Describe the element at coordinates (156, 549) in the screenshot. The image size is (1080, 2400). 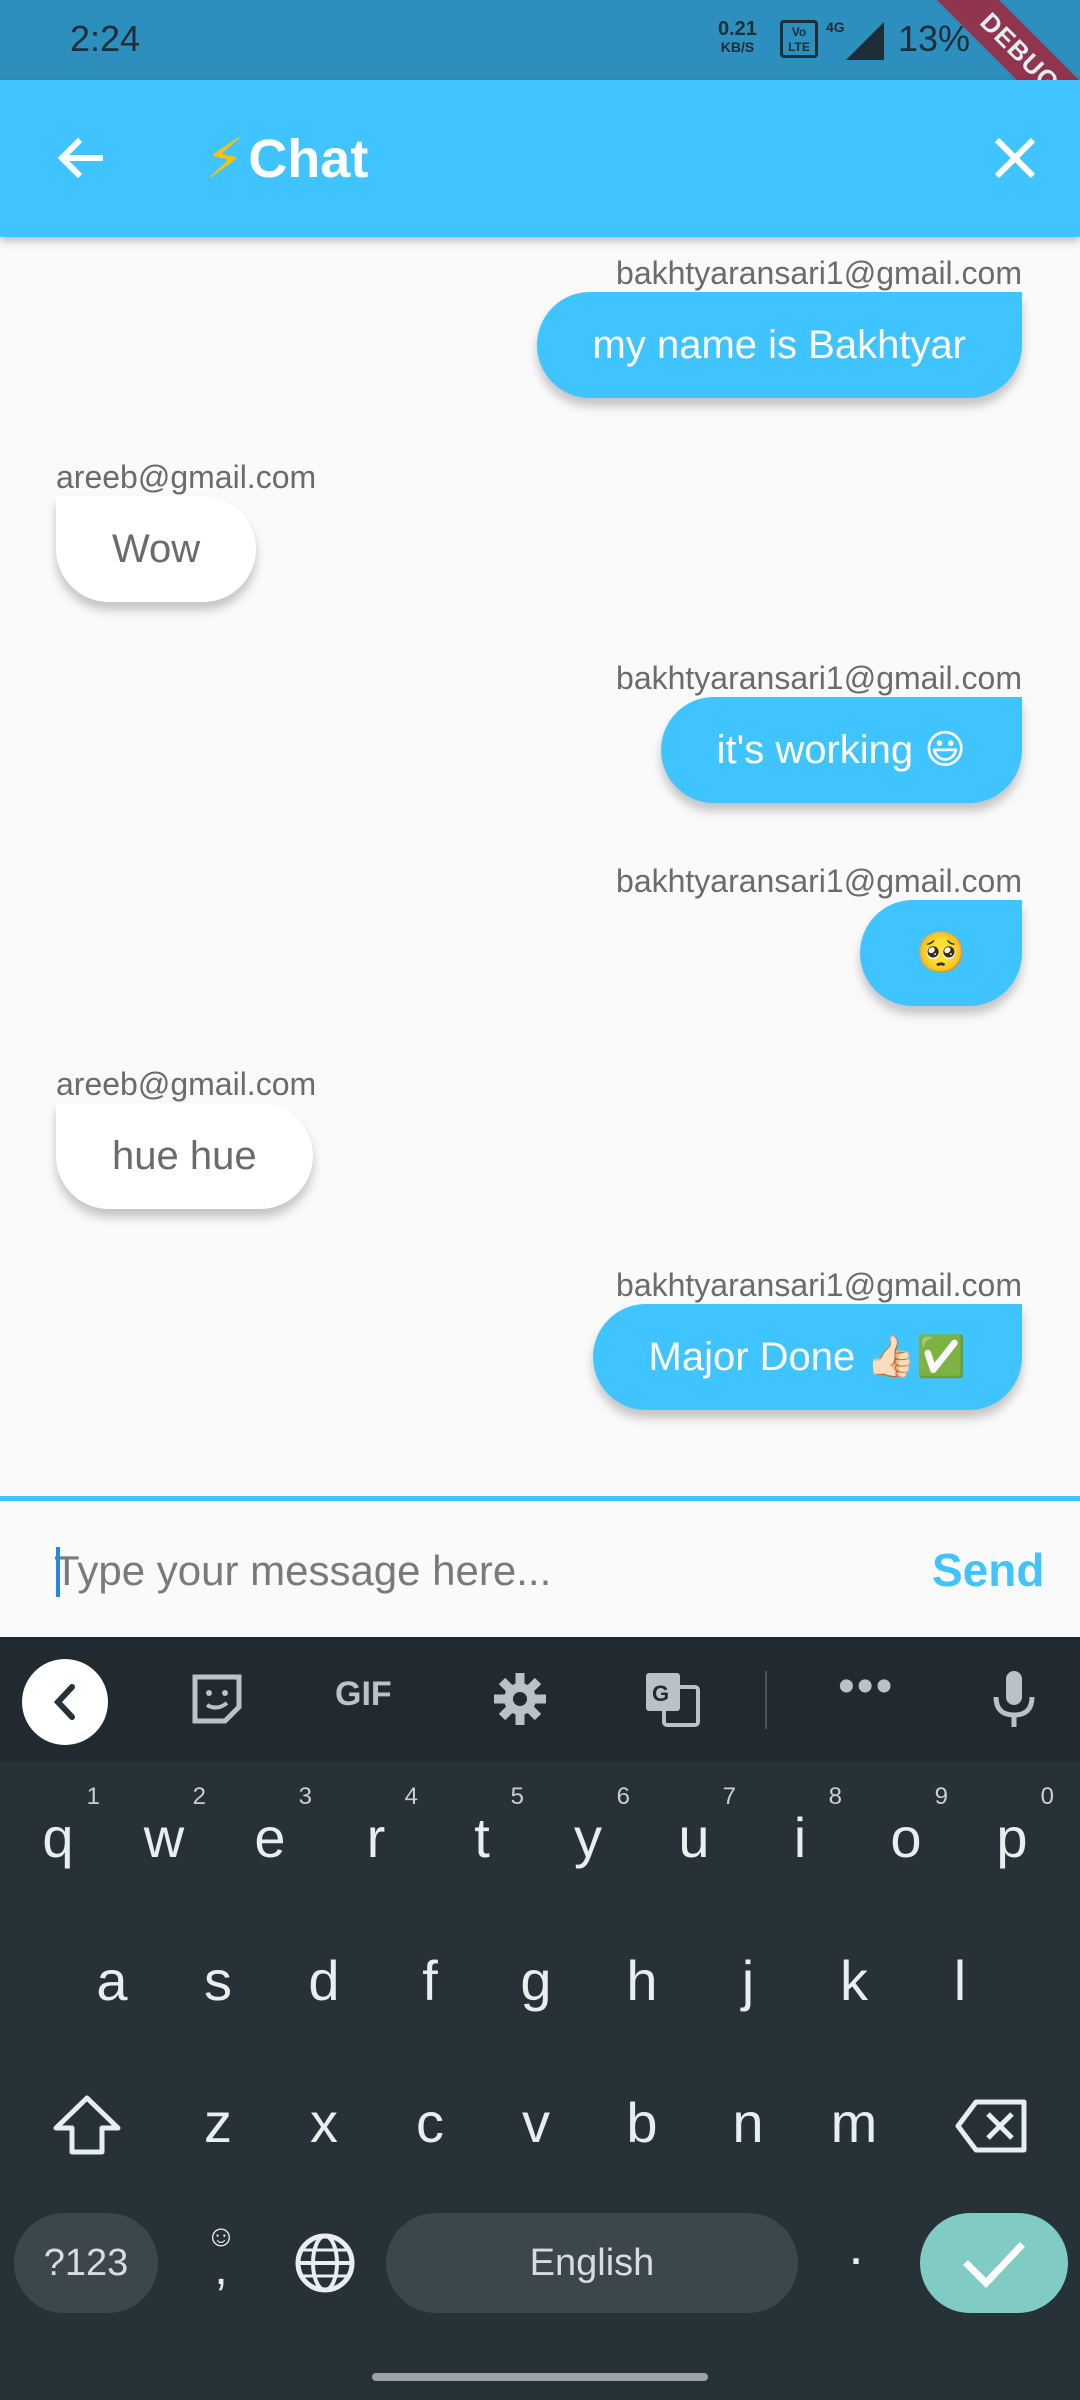
I see `message-bubble: Wow` at that location.